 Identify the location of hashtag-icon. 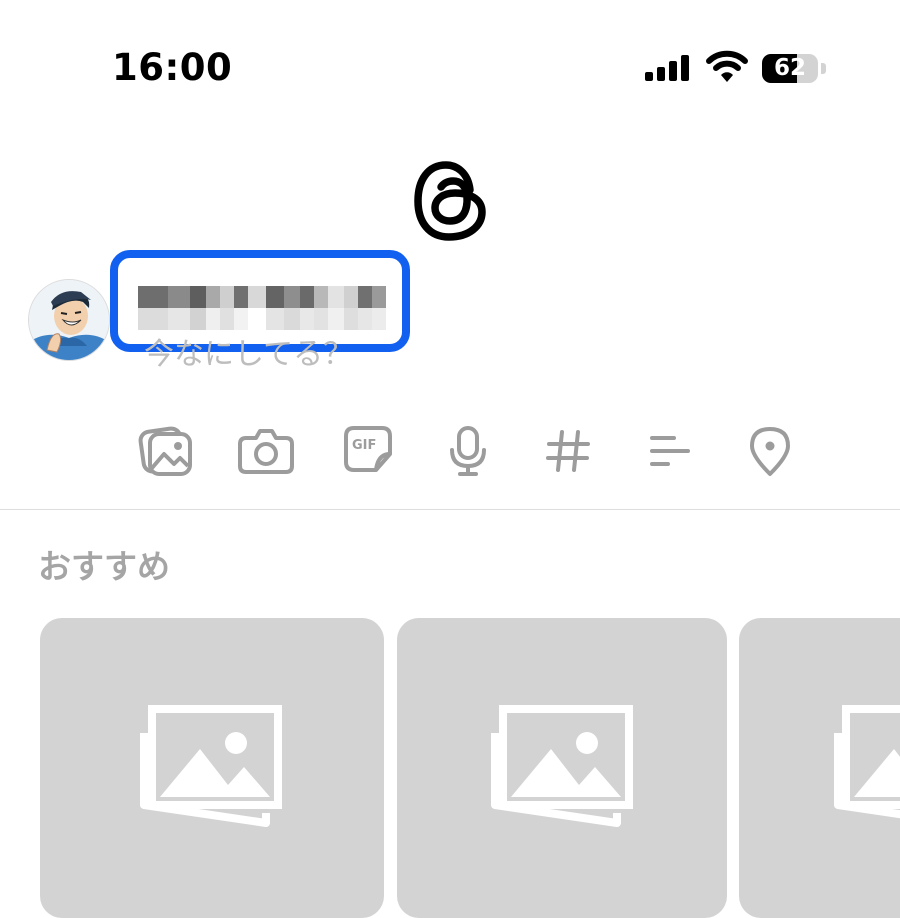
(568, 450).